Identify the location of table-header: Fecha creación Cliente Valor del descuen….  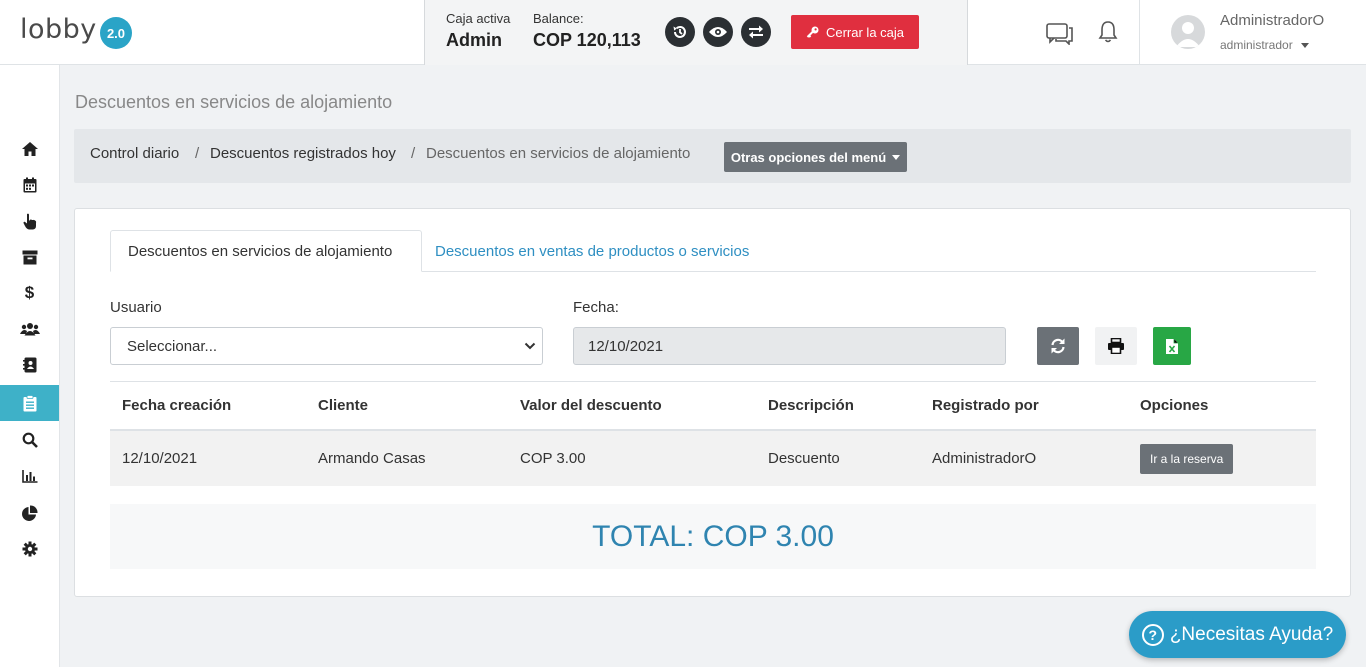
(713, 406).